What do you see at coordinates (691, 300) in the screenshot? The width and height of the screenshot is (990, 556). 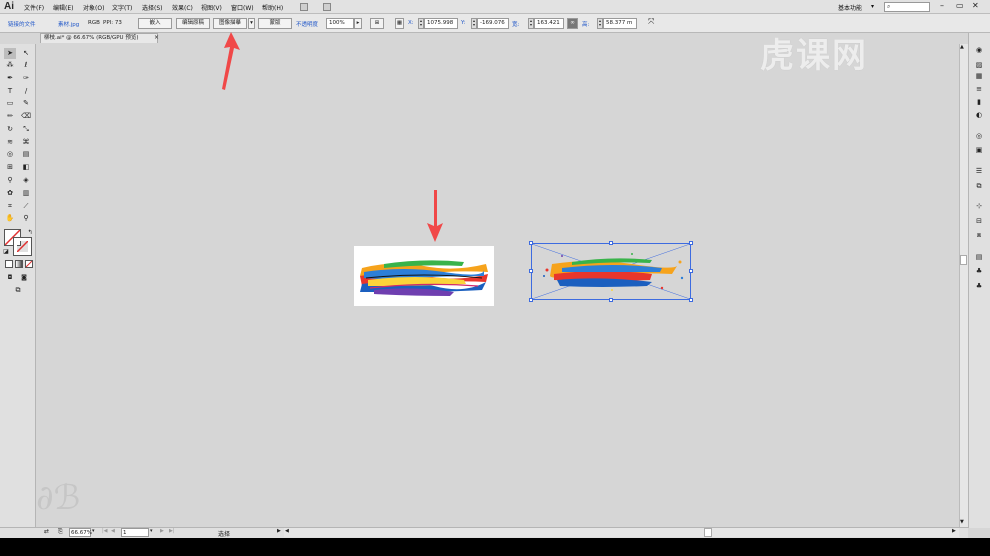 I see `resize-handle-br` at bounding box center [691, 300].